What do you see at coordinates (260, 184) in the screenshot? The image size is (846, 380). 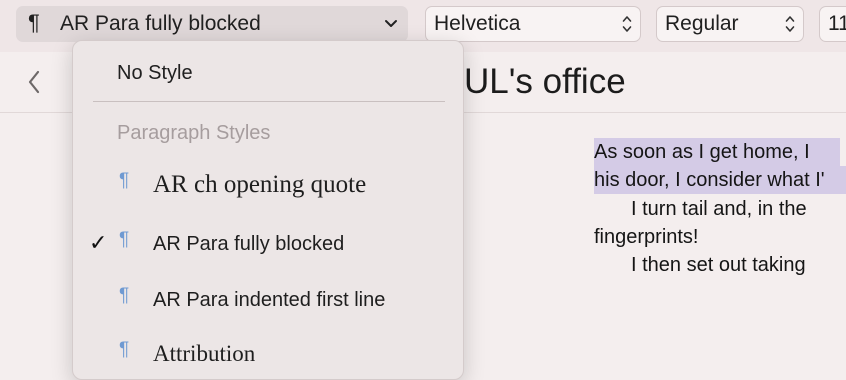 I see `menu-item-label: AR ch opening quote` at bounding box center [260, 184].